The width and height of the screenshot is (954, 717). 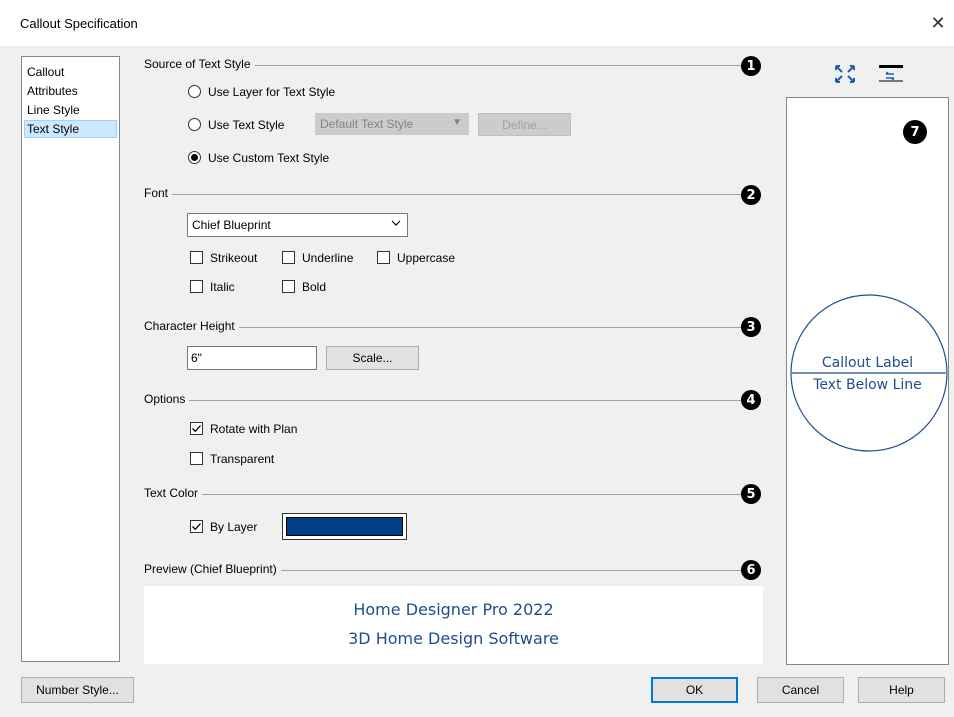 I want to click on transparent-checkbox, so click(x=196, y=458).